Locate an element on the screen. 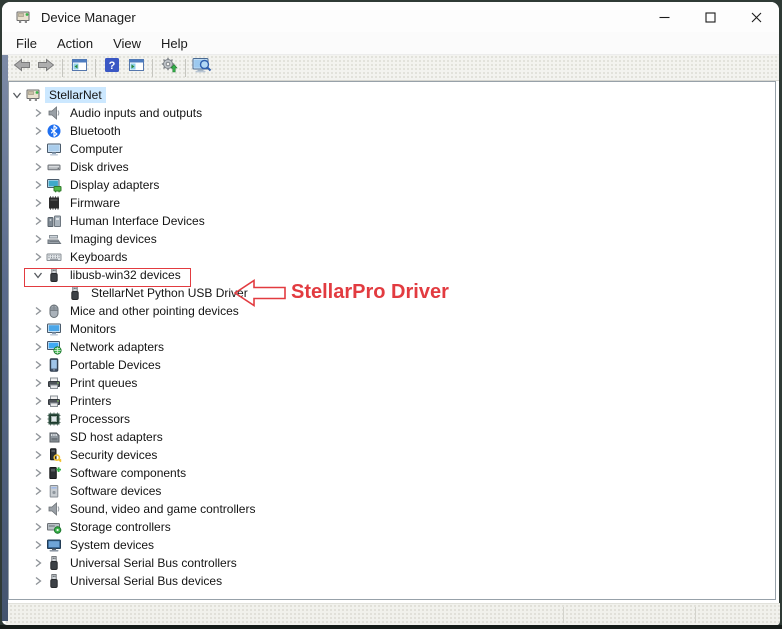 This screenshot has width=782, height=629. arrow-left-icon is located at coordinates (22, 67).